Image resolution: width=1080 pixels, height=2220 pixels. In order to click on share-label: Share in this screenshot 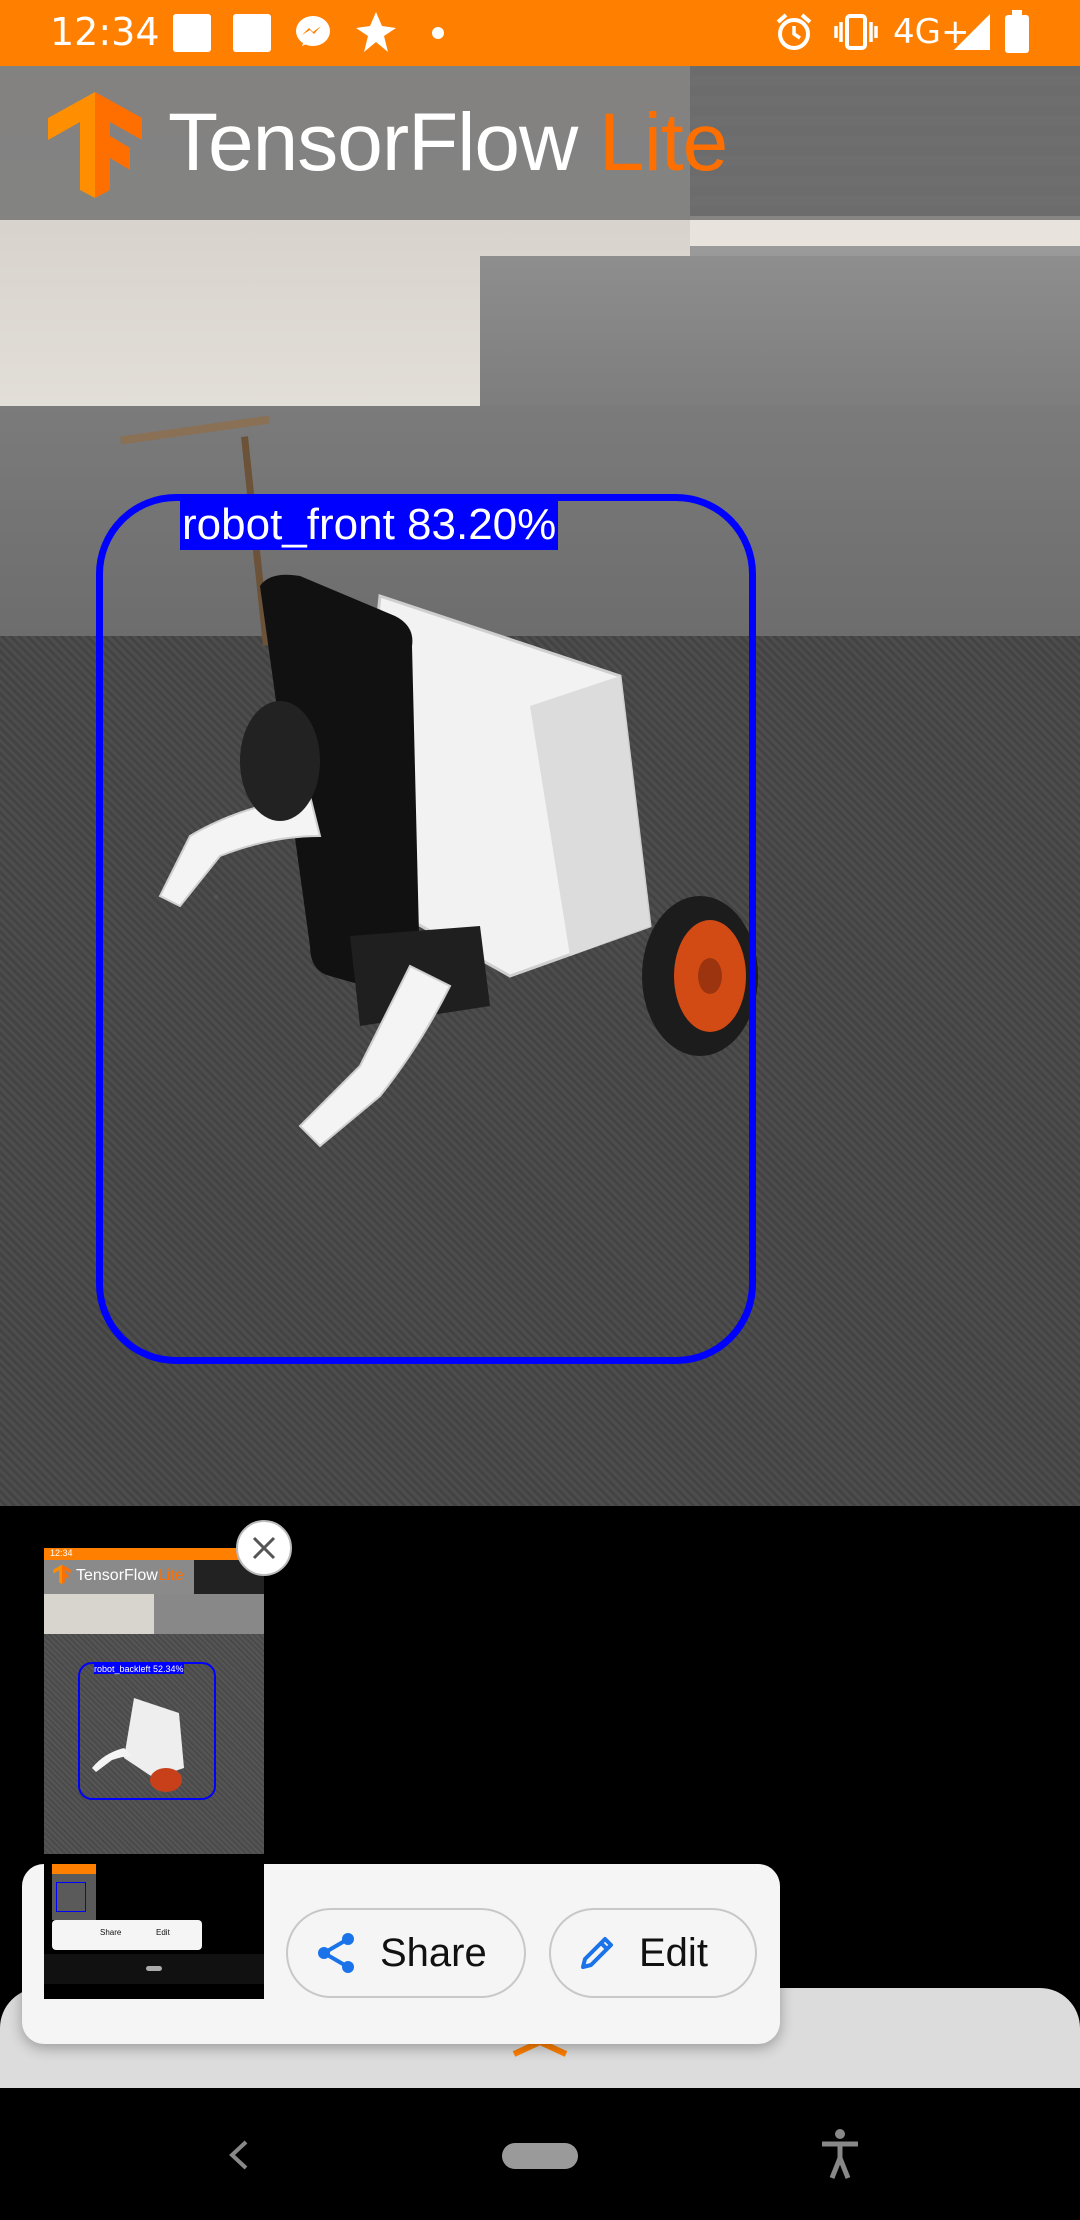, I will do `click(433, 1952)`.